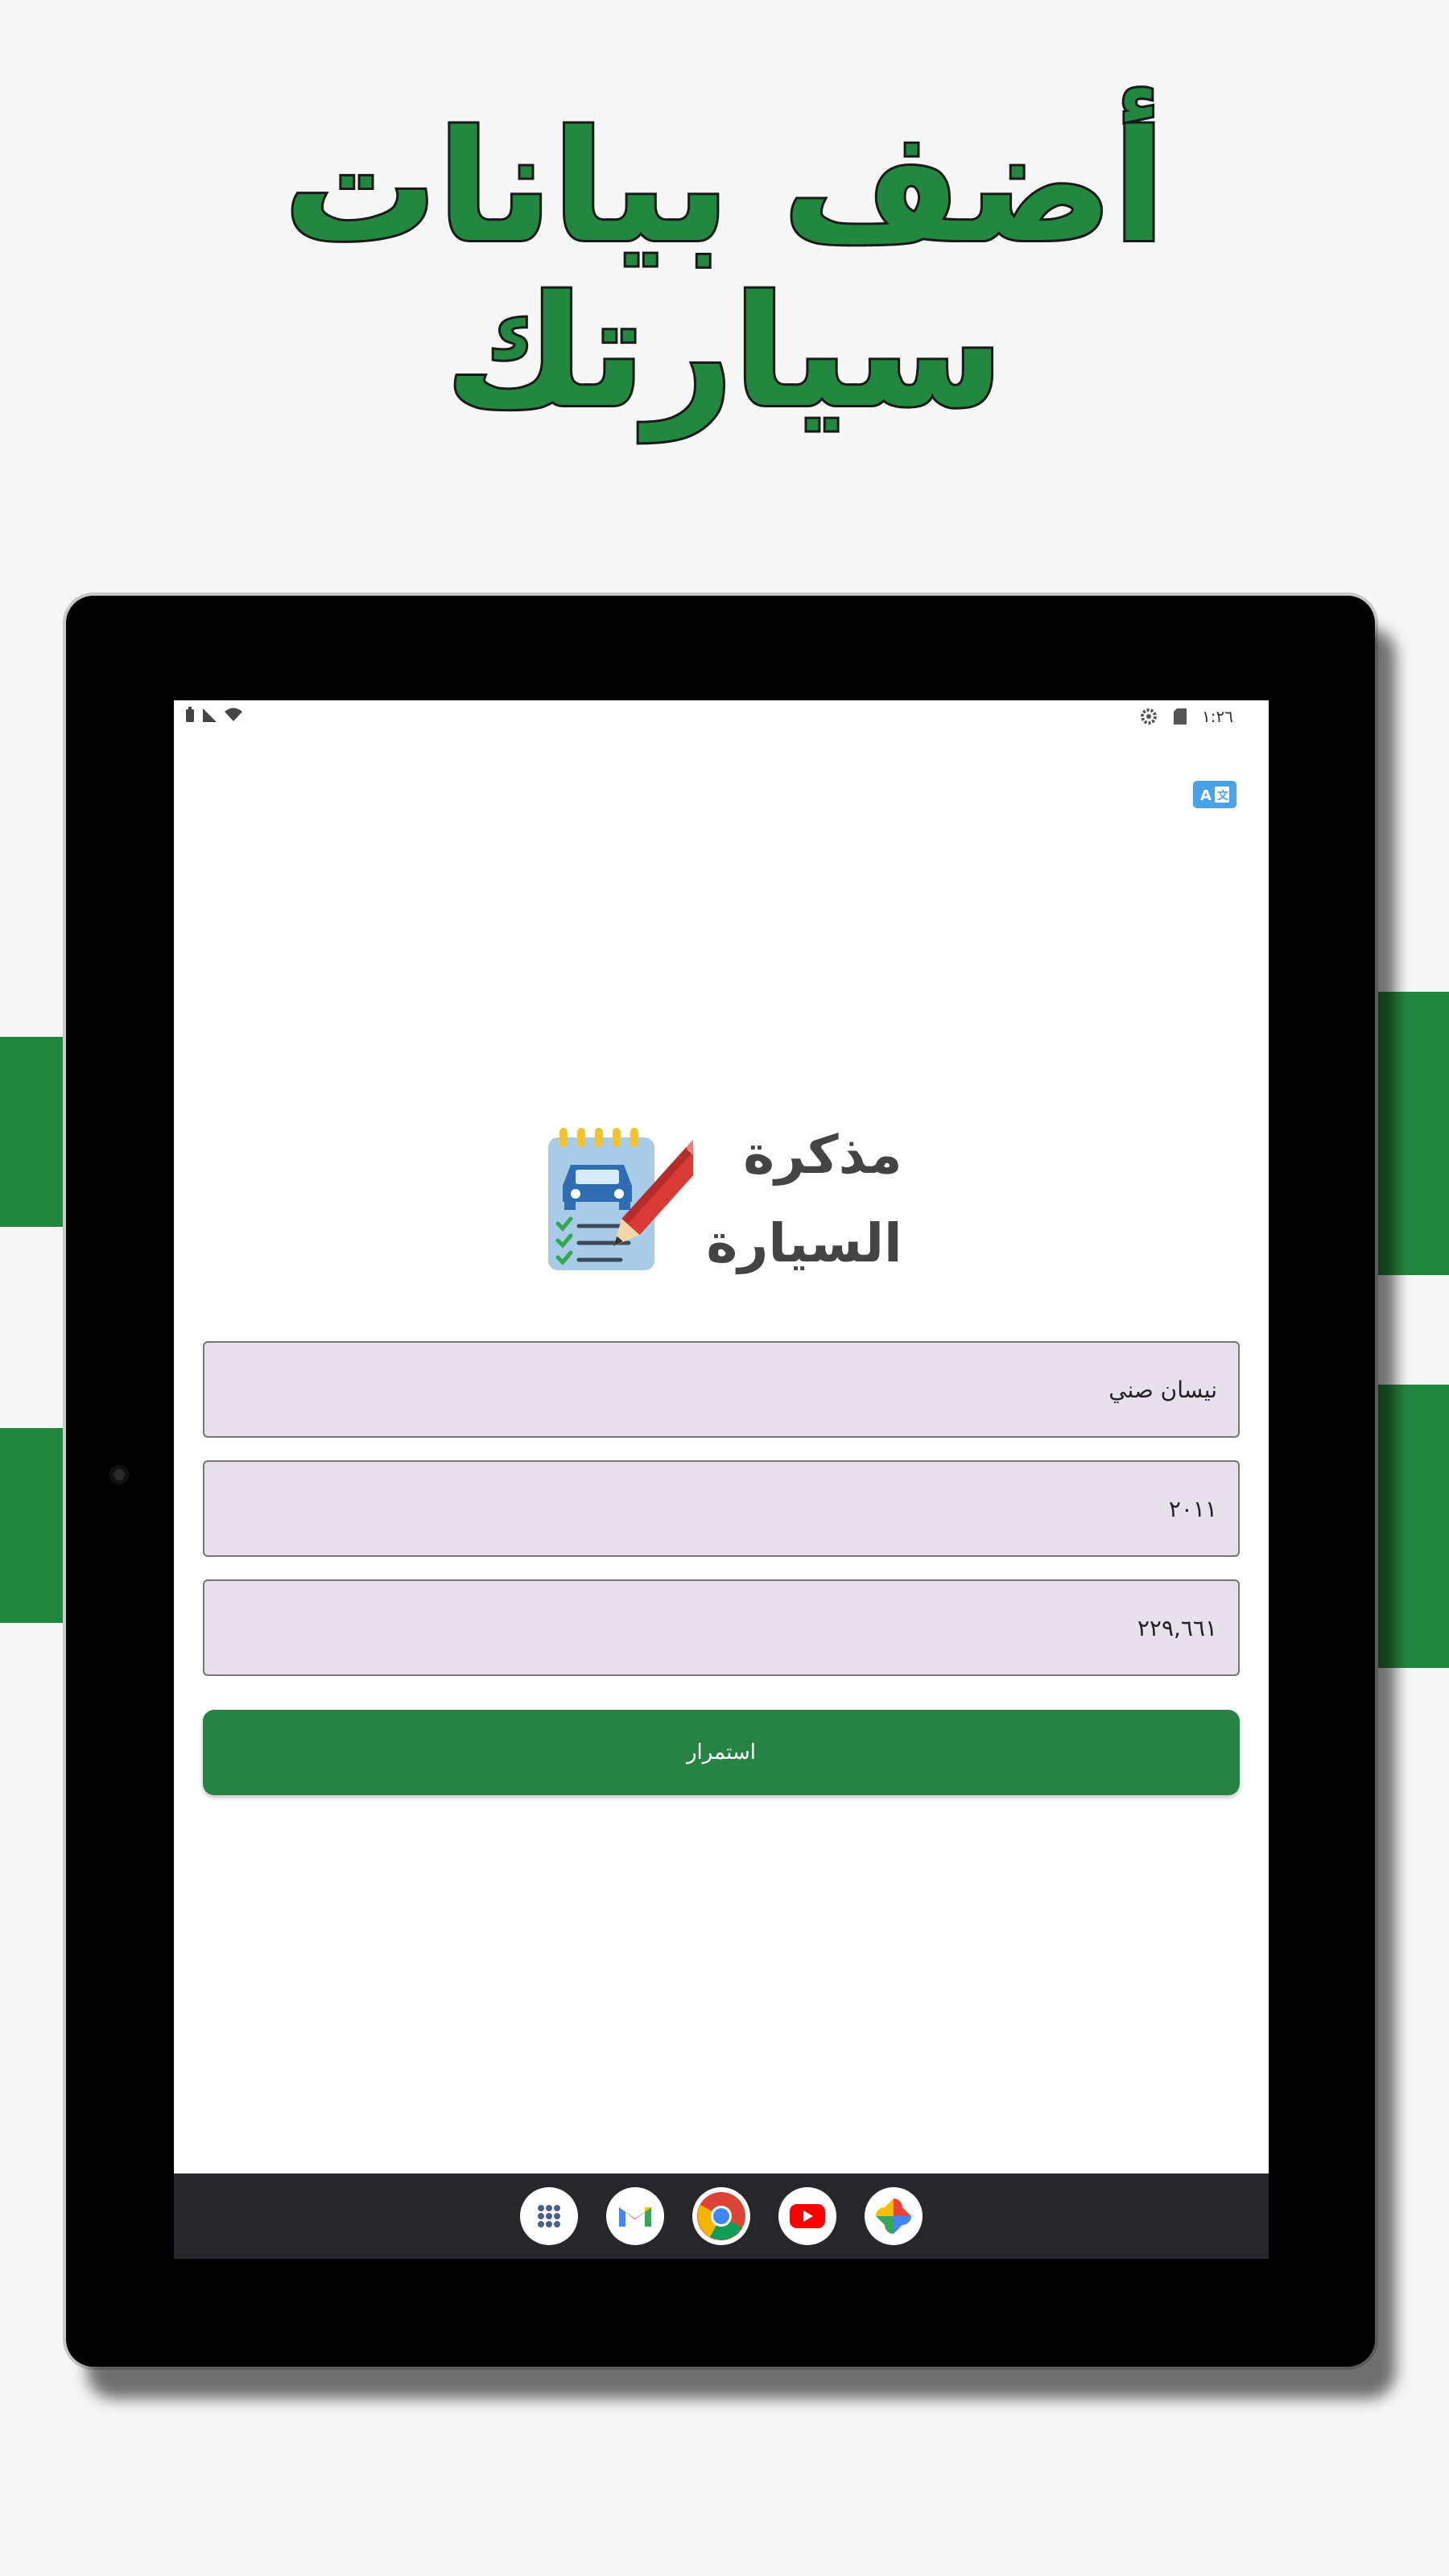  I want to click on settings-gear-icon, so click(1149, 716).